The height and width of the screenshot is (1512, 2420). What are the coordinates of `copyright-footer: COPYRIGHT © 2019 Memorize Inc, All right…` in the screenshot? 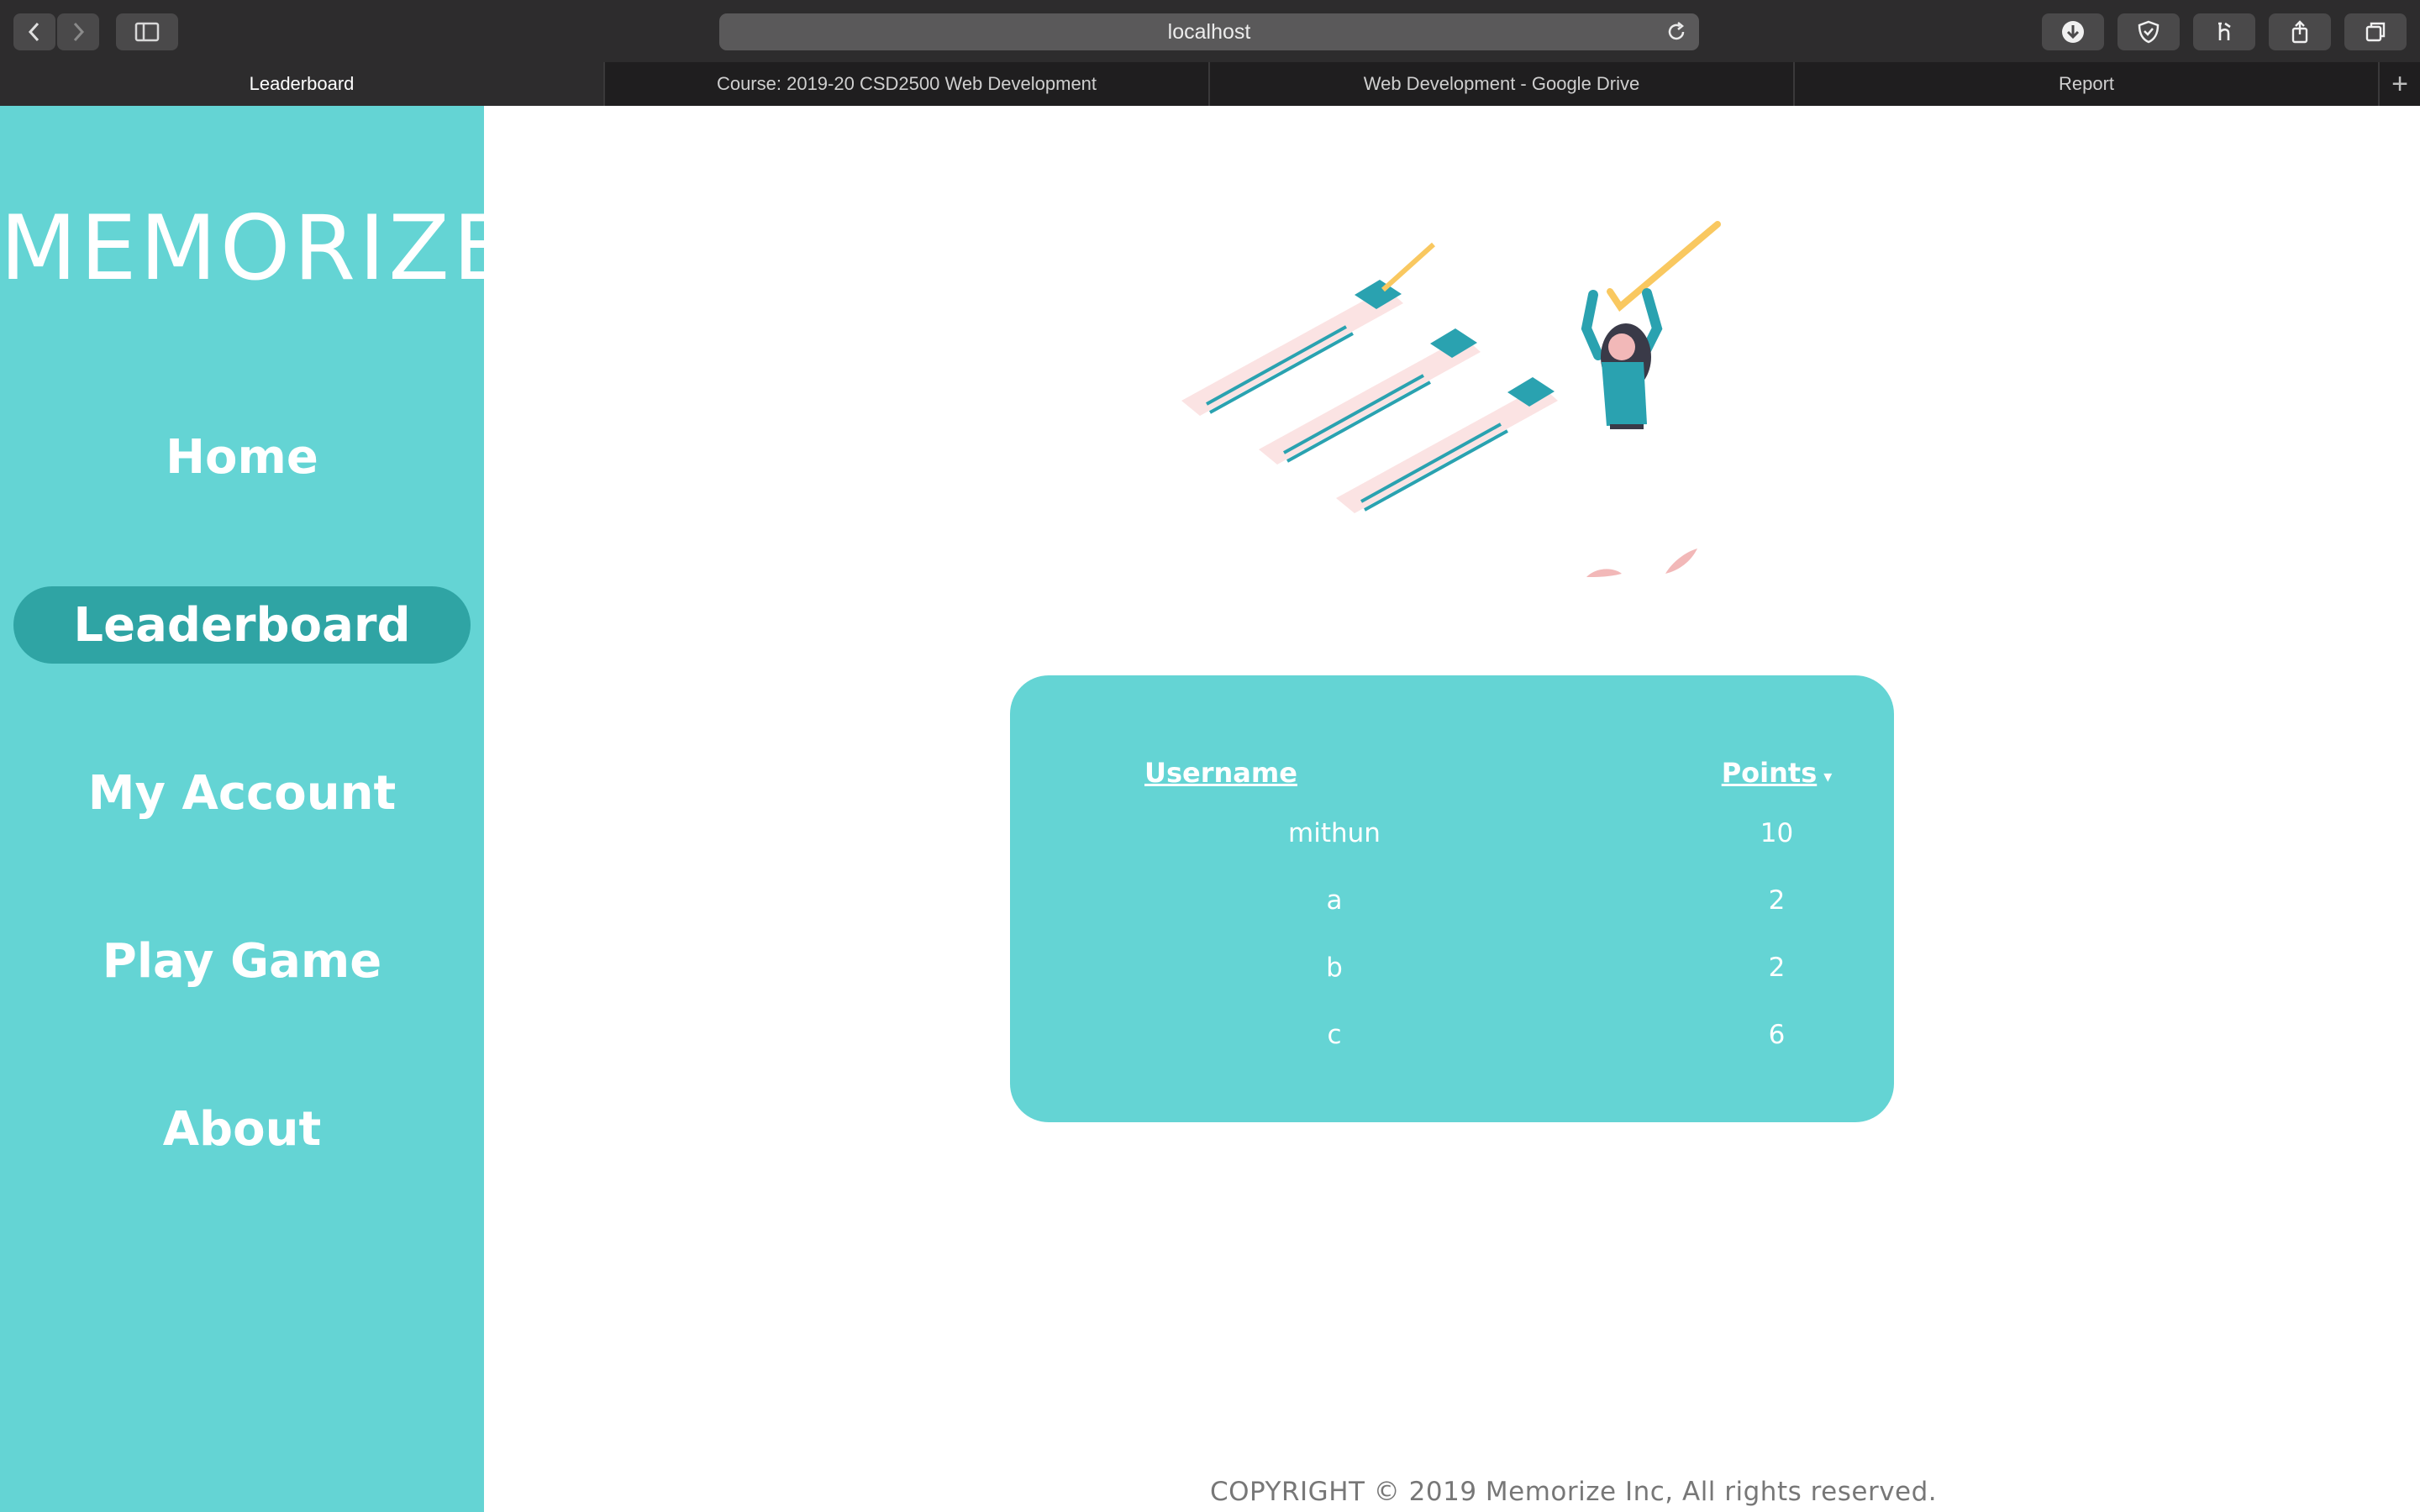 It's located at (1574, 1492).